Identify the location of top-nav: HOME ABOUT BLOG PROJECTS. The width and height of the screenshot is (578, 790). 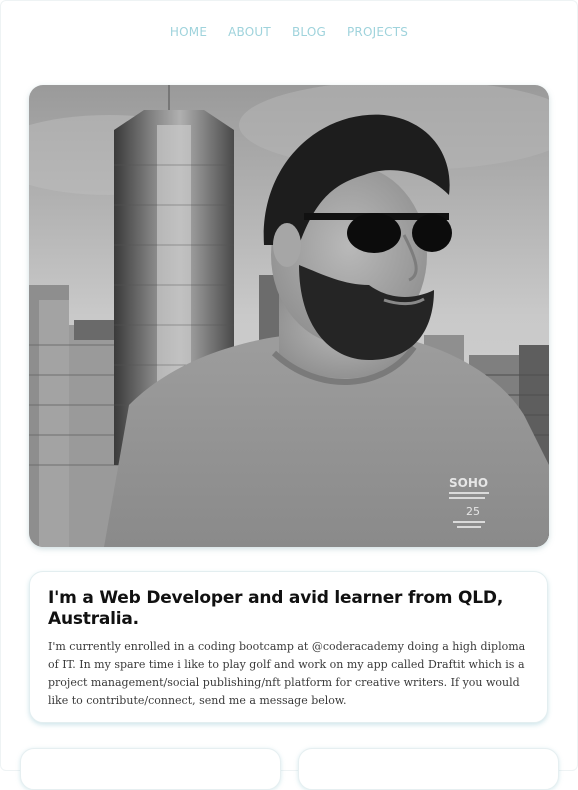
(289, 32).